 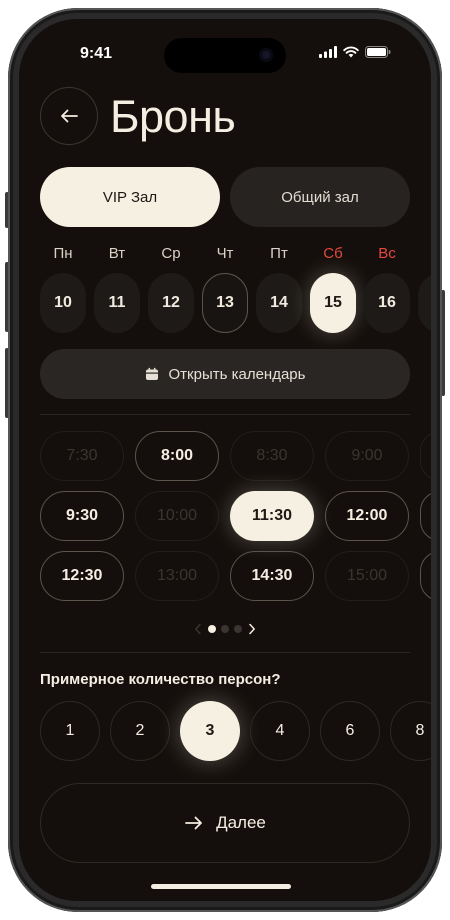 I want to click on next-button-label: Далее, so click(x=241, y=822).